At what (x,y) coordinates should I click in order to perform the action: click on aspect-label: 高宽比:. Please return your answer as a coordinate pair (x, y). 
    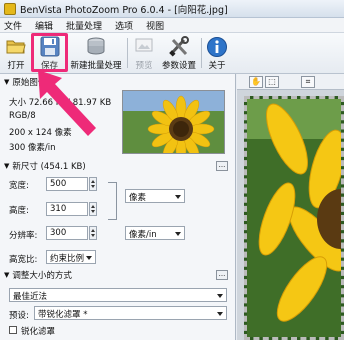
    Looking at the image, I should click on (23, 260).